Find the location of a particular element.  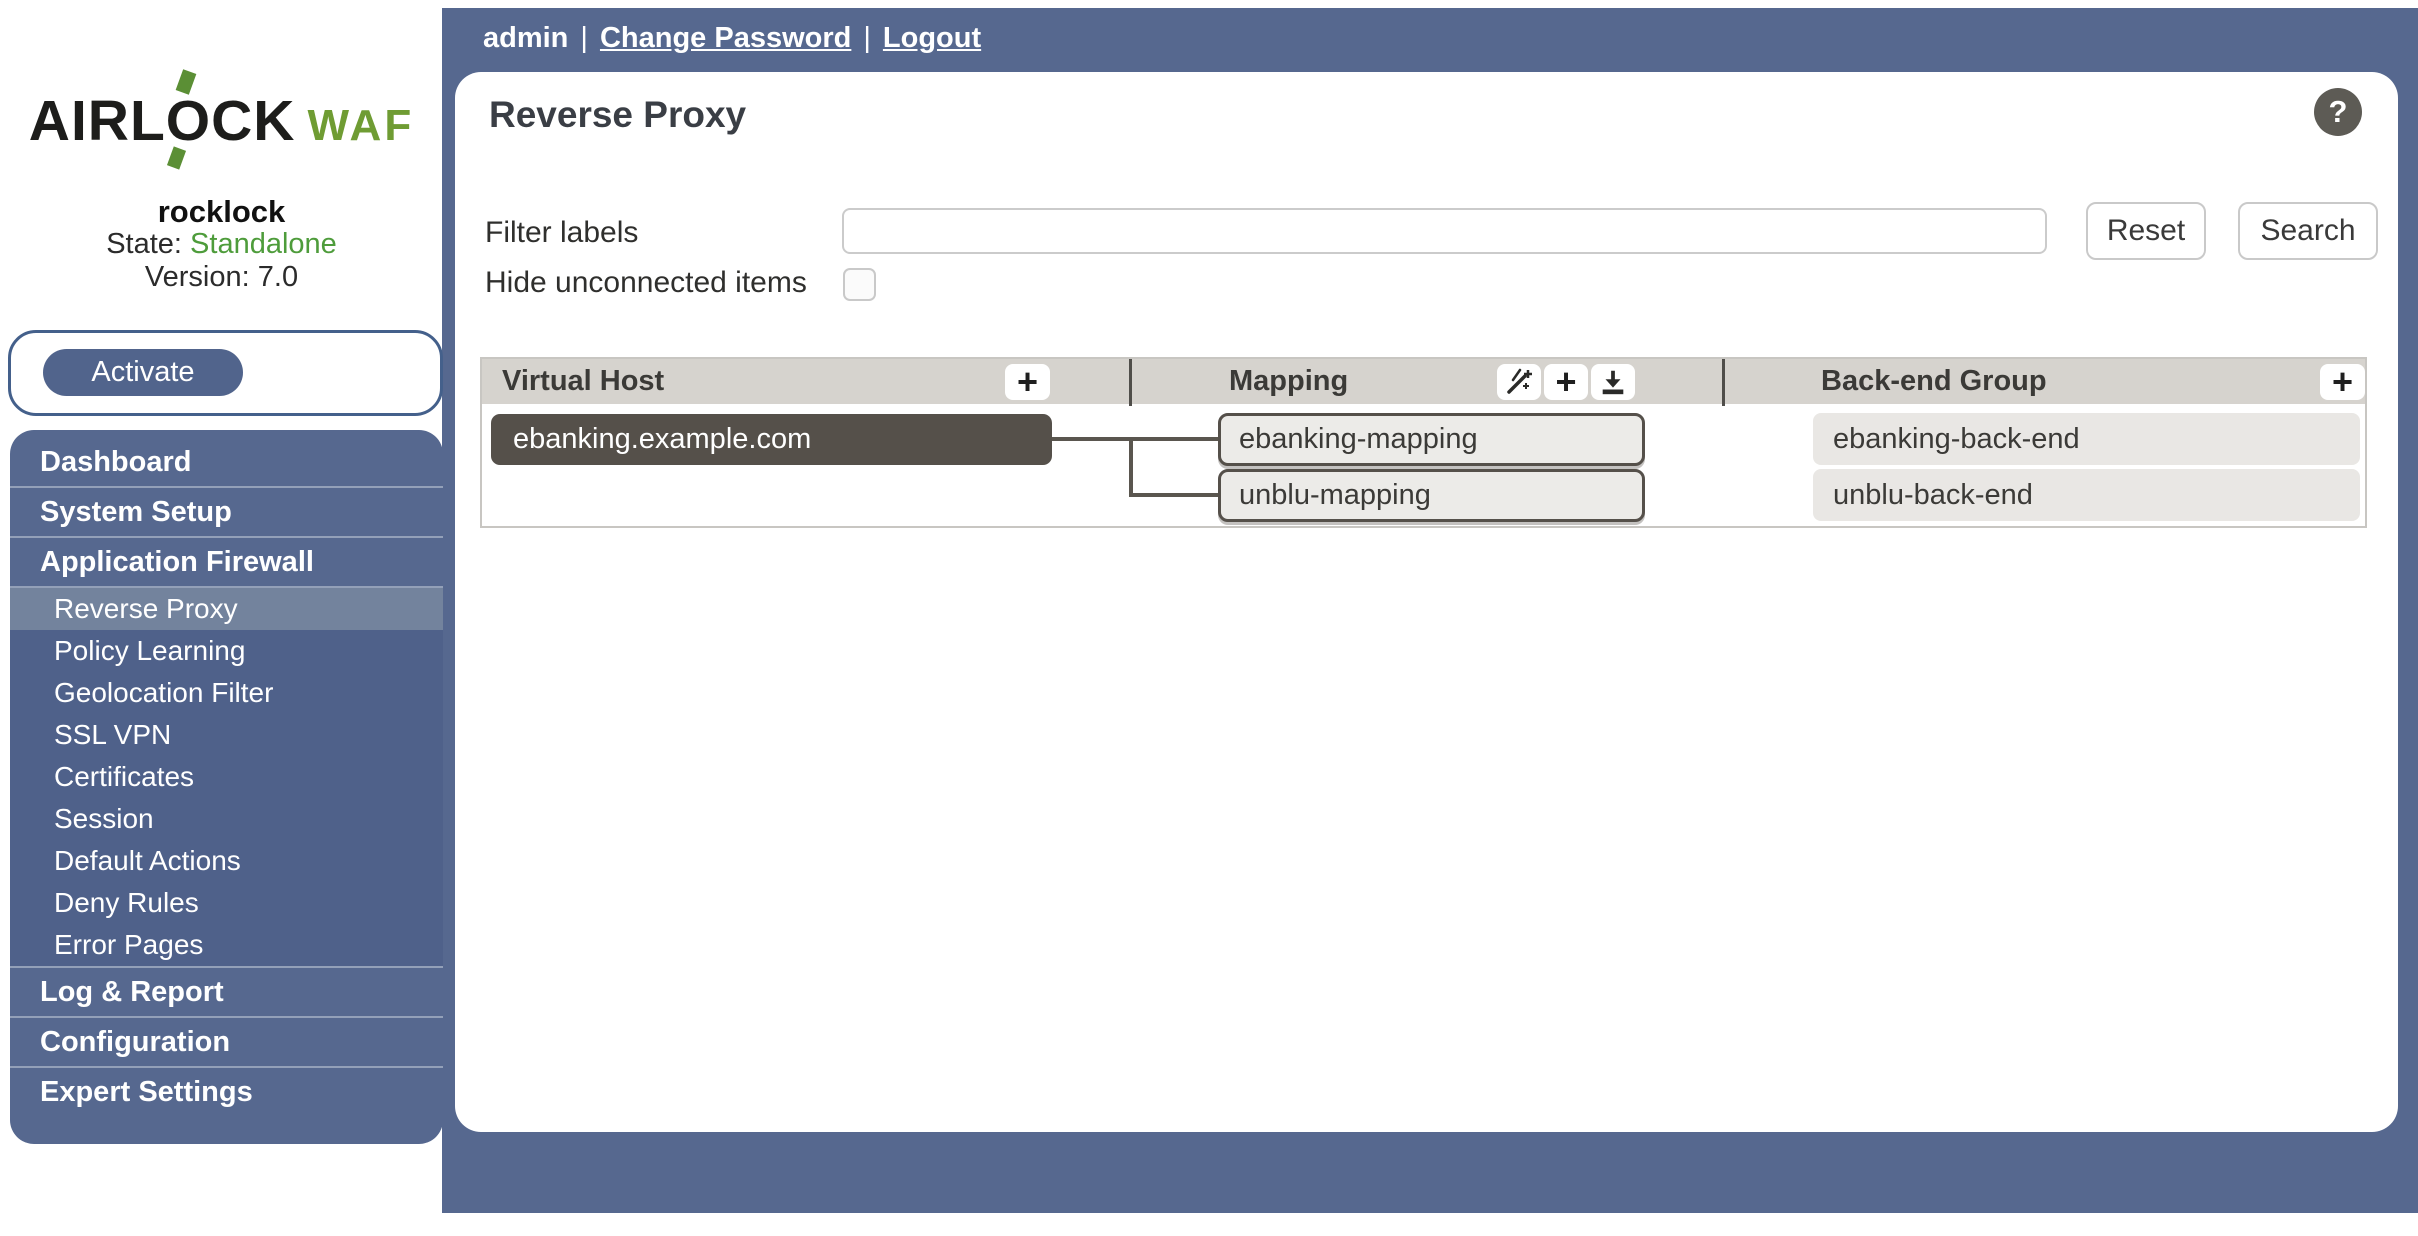

logo-text-suffix: CK is located at coordinates (253, 121).